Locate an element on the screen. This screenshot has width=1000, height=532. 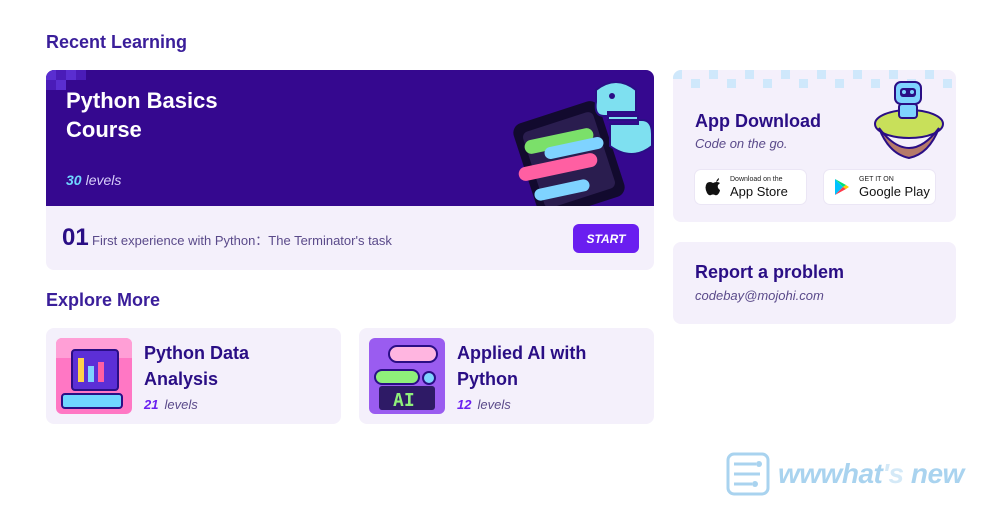
google-play-icon is located at coordinates (842, 187).